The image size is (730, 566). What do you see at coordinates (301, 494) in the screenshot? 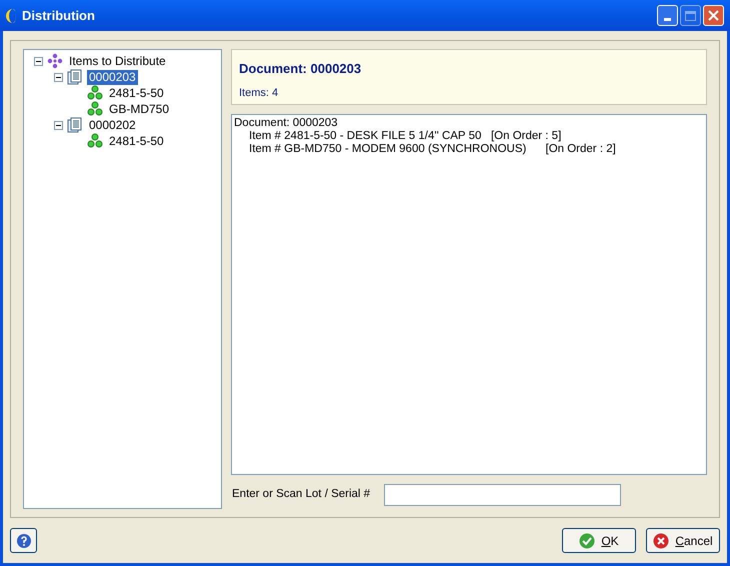
I see `lot-serial-label: Enter or Scan Lot / Serial #` at bounding box center [301, 494].